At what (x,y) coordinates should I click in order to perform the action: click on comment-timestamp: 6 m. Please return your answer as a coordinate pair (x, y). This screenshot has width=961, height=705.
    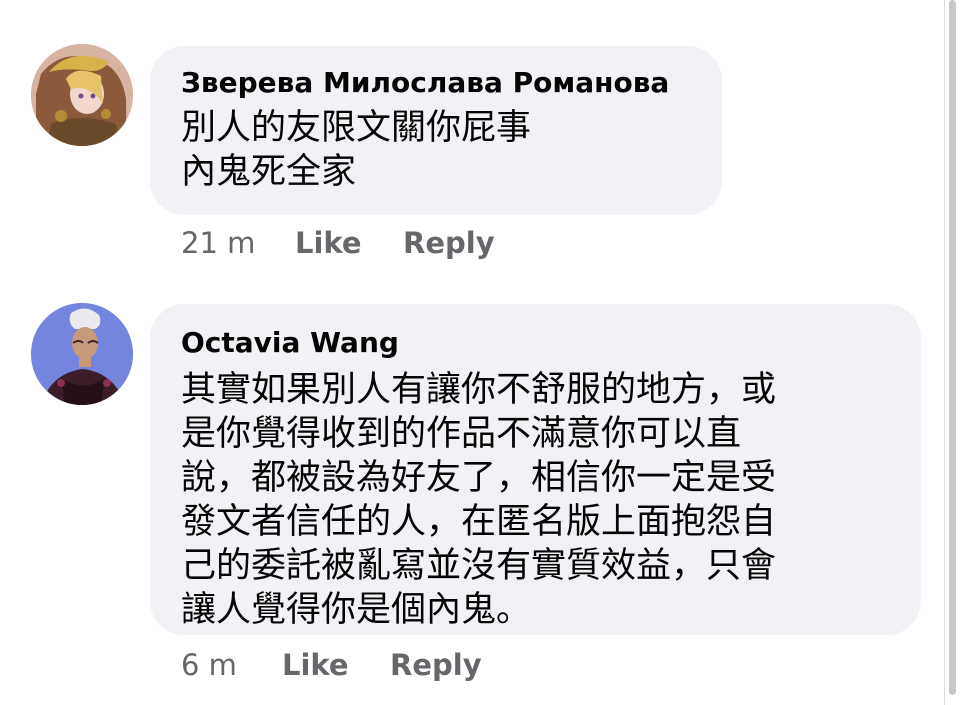
    Looking at the image, I should click on (209, 665).